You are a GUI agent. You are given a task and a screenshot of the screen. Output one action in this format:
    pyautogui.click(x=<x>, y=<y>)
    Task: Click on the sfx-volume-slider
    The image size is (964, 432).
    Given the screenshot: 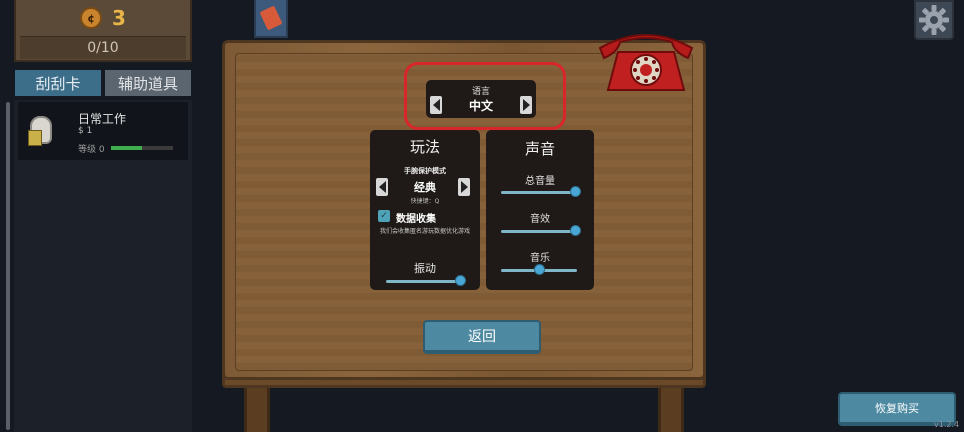 What is the action you would take?
    pyautogui.click(x=541, y=232)
    